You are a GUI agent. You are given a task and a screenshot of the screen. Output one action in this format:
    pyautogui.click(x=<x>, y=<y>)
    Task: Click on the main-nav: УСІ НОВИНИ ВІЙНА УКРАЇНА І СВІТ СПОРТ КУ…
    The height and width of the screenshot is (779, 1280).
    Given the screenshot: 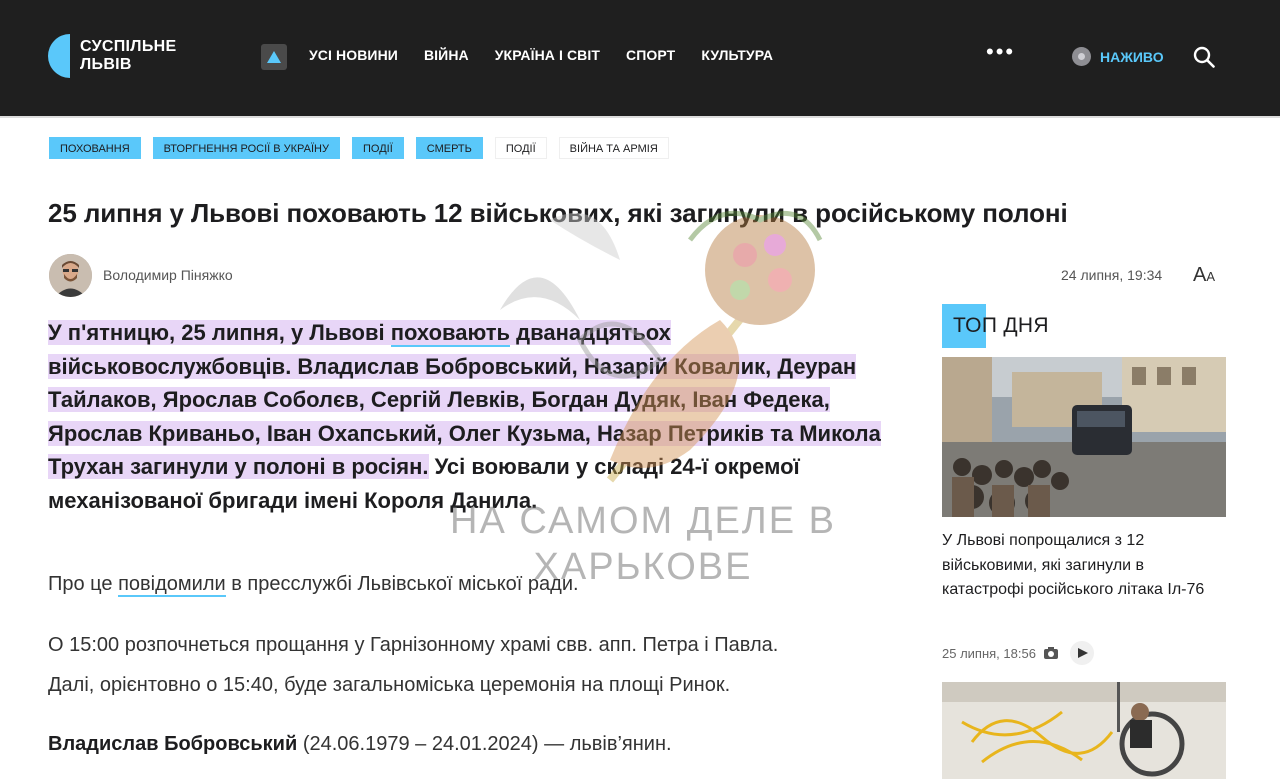 What is the action you would take?
    pyautogui.click(x=541, y=55)
    